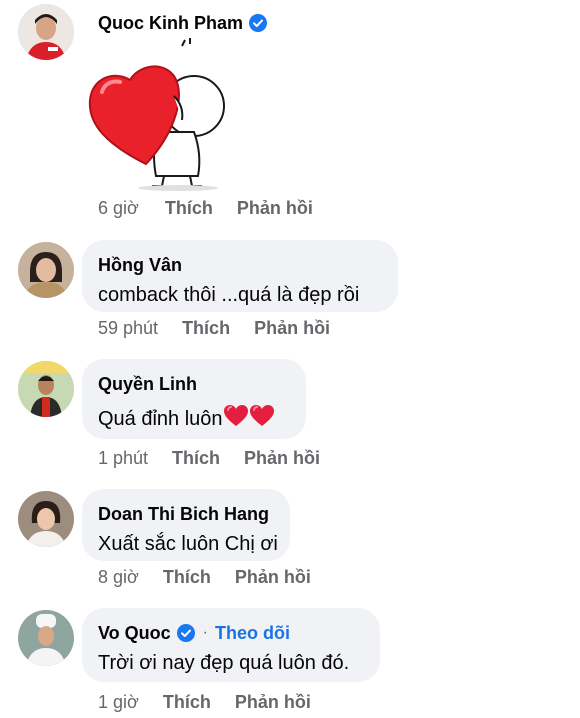 This screenshot has width=580, height=718. I want to click on comment-actions: 1 giờ Thích Phản hồi, so click(204, 702).